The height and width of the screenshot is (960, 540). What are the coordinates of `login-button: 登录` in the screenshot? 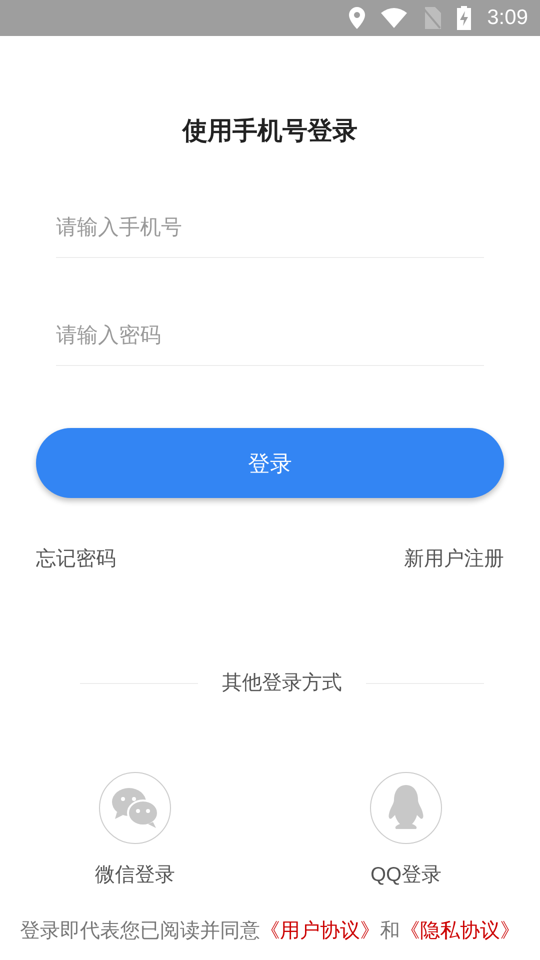 It's located at (270, 463).